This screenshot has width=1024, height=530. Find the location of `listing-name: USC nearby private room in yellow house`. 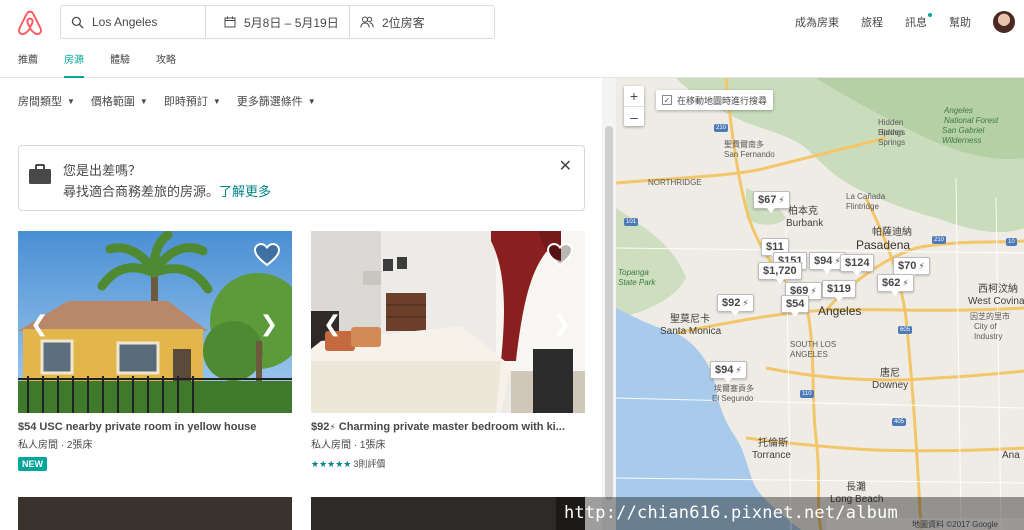

listing-name: USC nearby private room in yellow house is located at coordinates (148, 427).